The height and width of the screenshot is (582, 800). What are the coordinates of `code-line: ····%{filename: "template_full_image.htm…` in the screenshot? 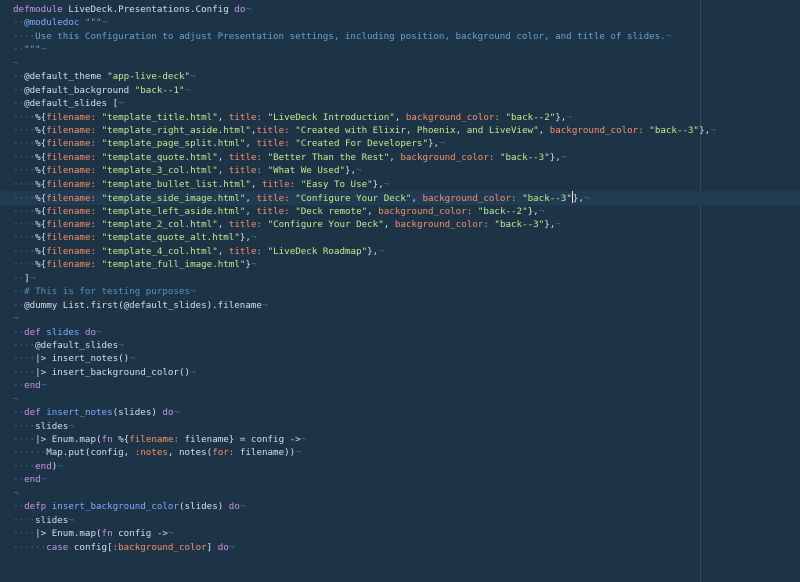 It's located at (406, 264).